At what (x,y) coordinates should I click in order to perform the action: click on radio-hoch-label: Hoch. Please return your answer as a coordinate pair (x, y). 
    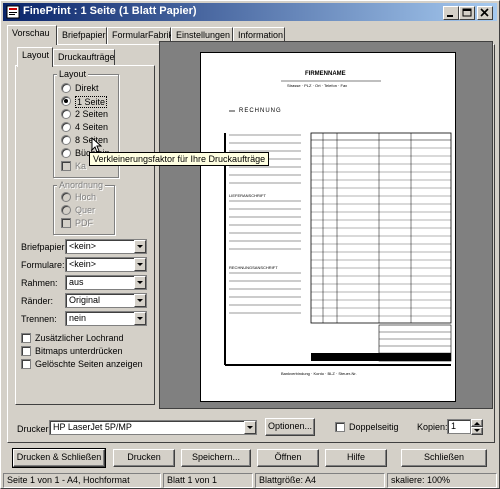
    Looking at the image, I should click on (86, 197).